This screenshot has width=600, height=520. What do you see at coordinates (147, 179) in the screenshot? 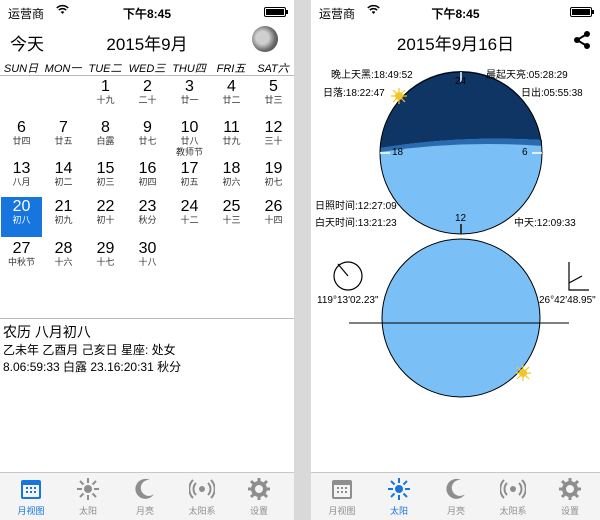
I see `calendar-day: 16 初四` at bounding box center [147, 179].